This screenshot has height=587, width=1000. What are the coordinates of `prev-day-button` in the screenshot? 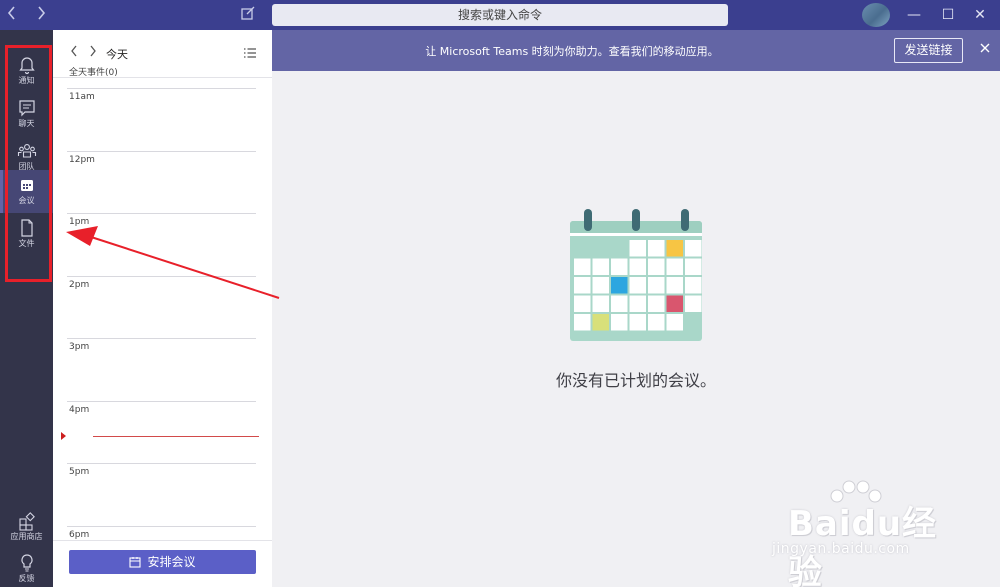 It's located at (76, 52).